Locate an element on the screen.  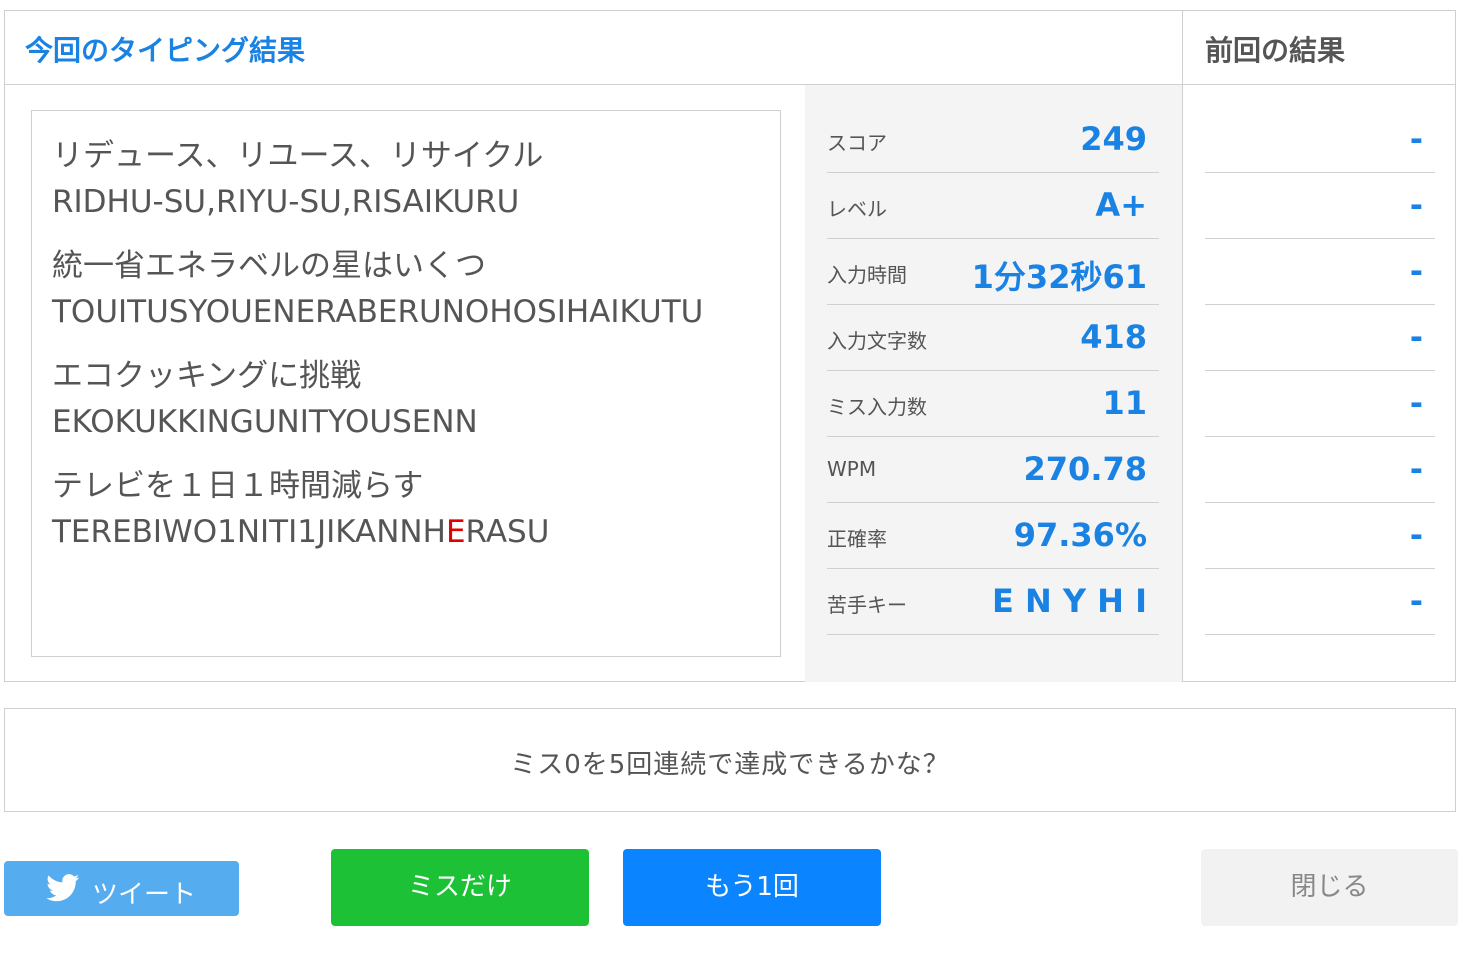
tweet-button: ツイート is located at coordinates (121, 888).